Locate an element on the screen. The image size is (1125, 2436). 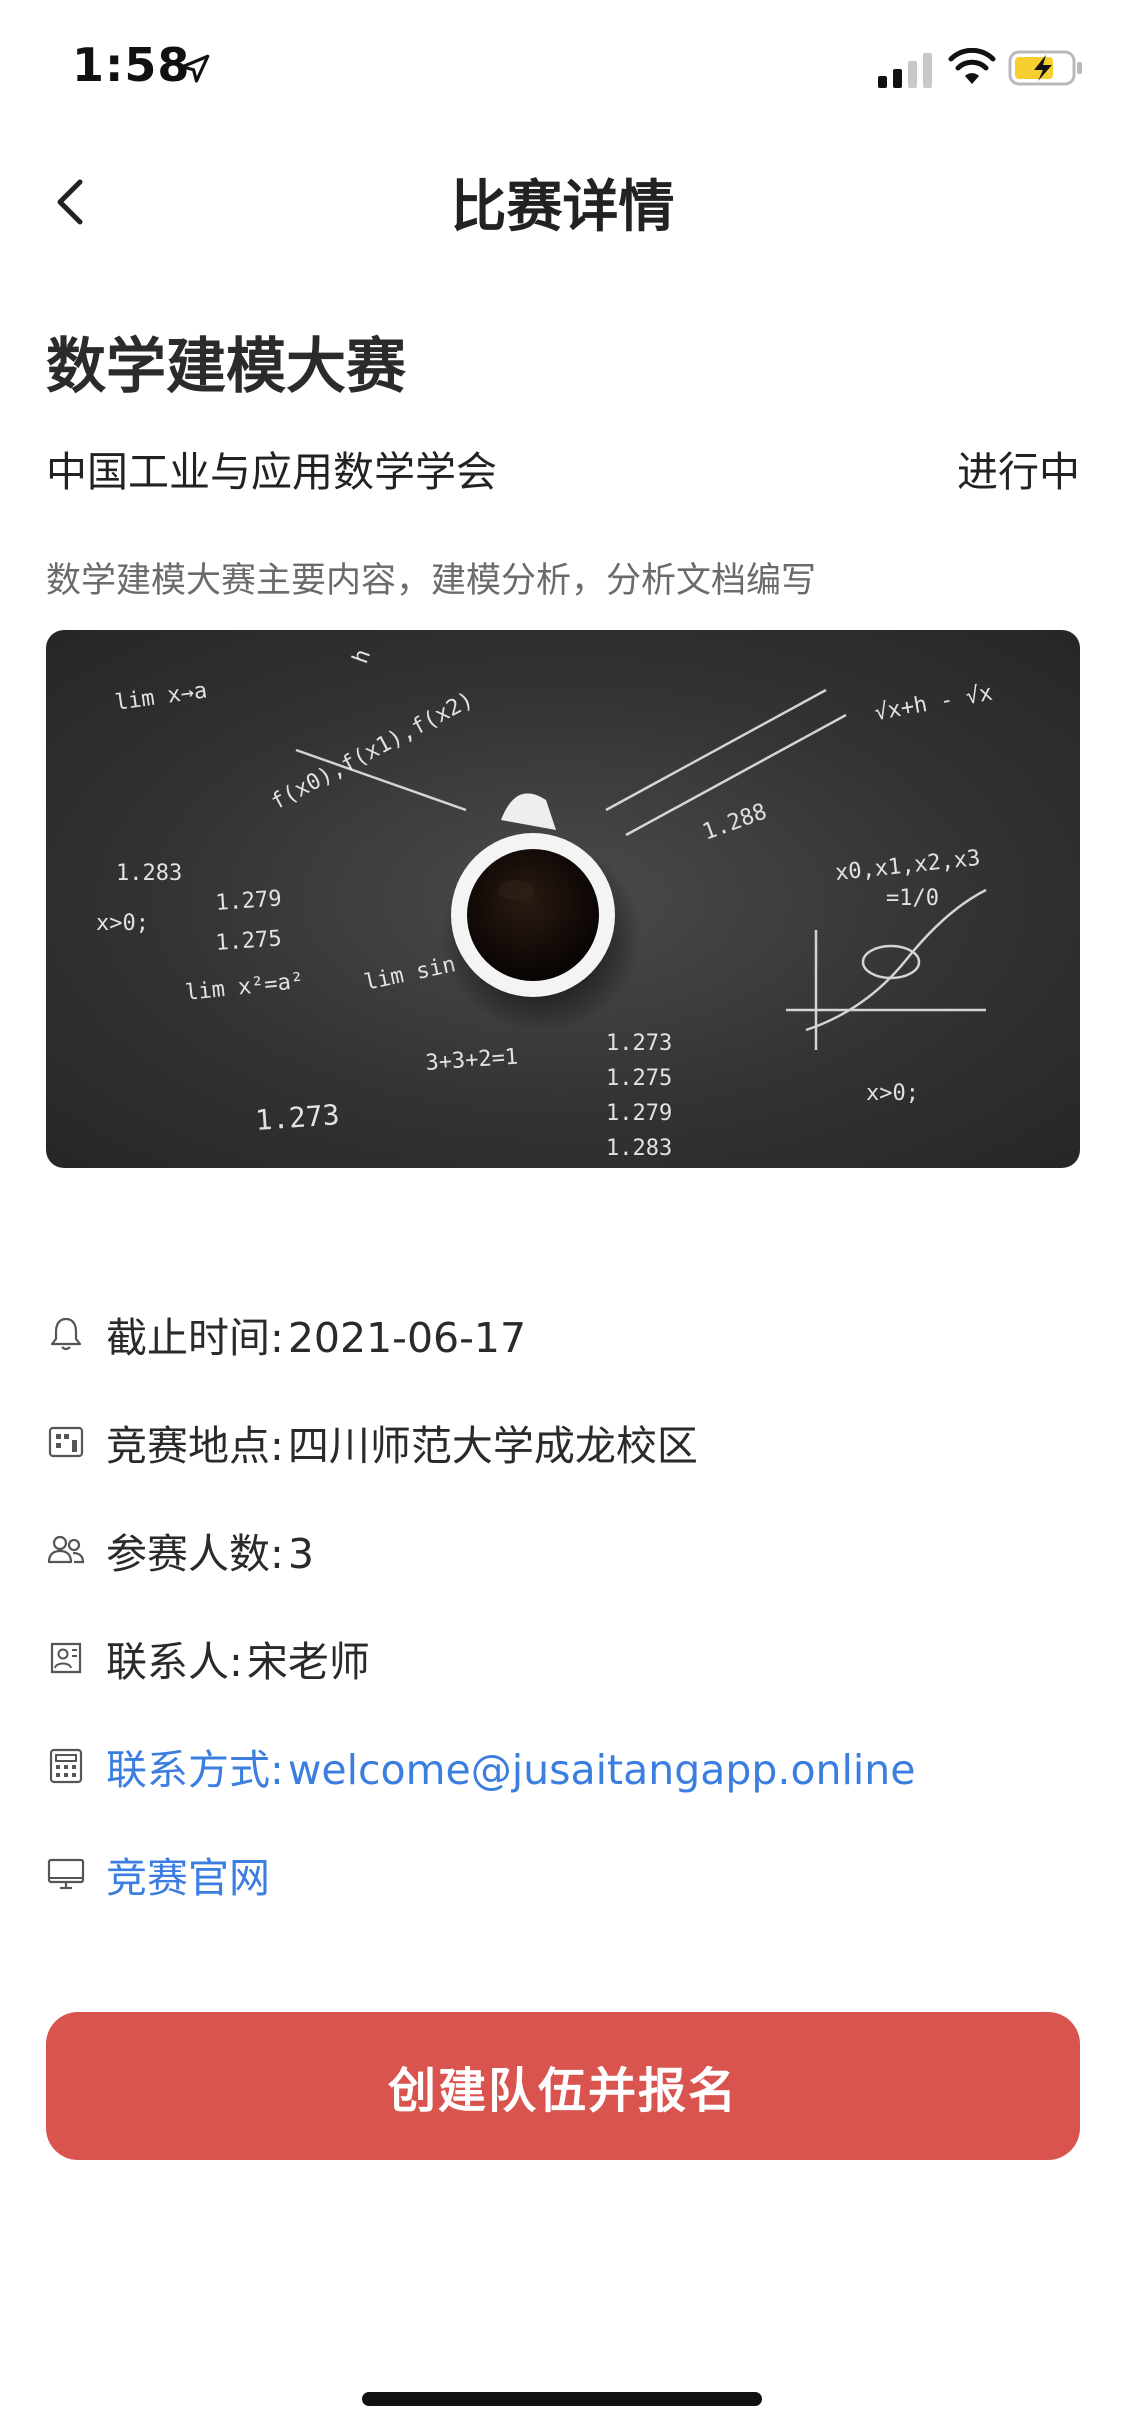
deadline-row: 截止时间:2021-06-17 is located at coordinates (563, 1334).